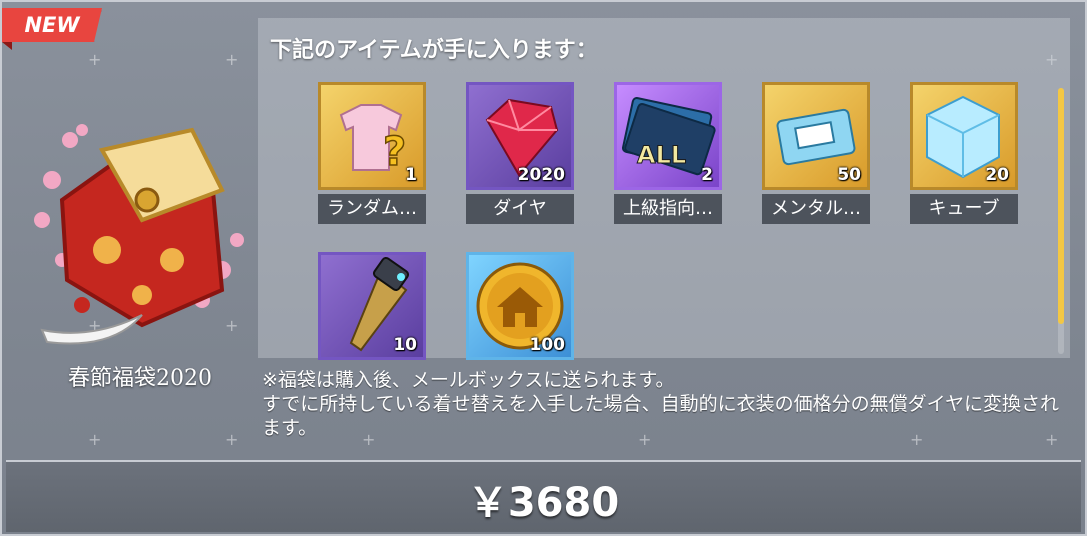 The width and height of the screenshot is (1087, 536). What do you see at coordinates (543, 503) in the screenshot?
I see `price-label: ￥3680` at bounding box center [543, 503].